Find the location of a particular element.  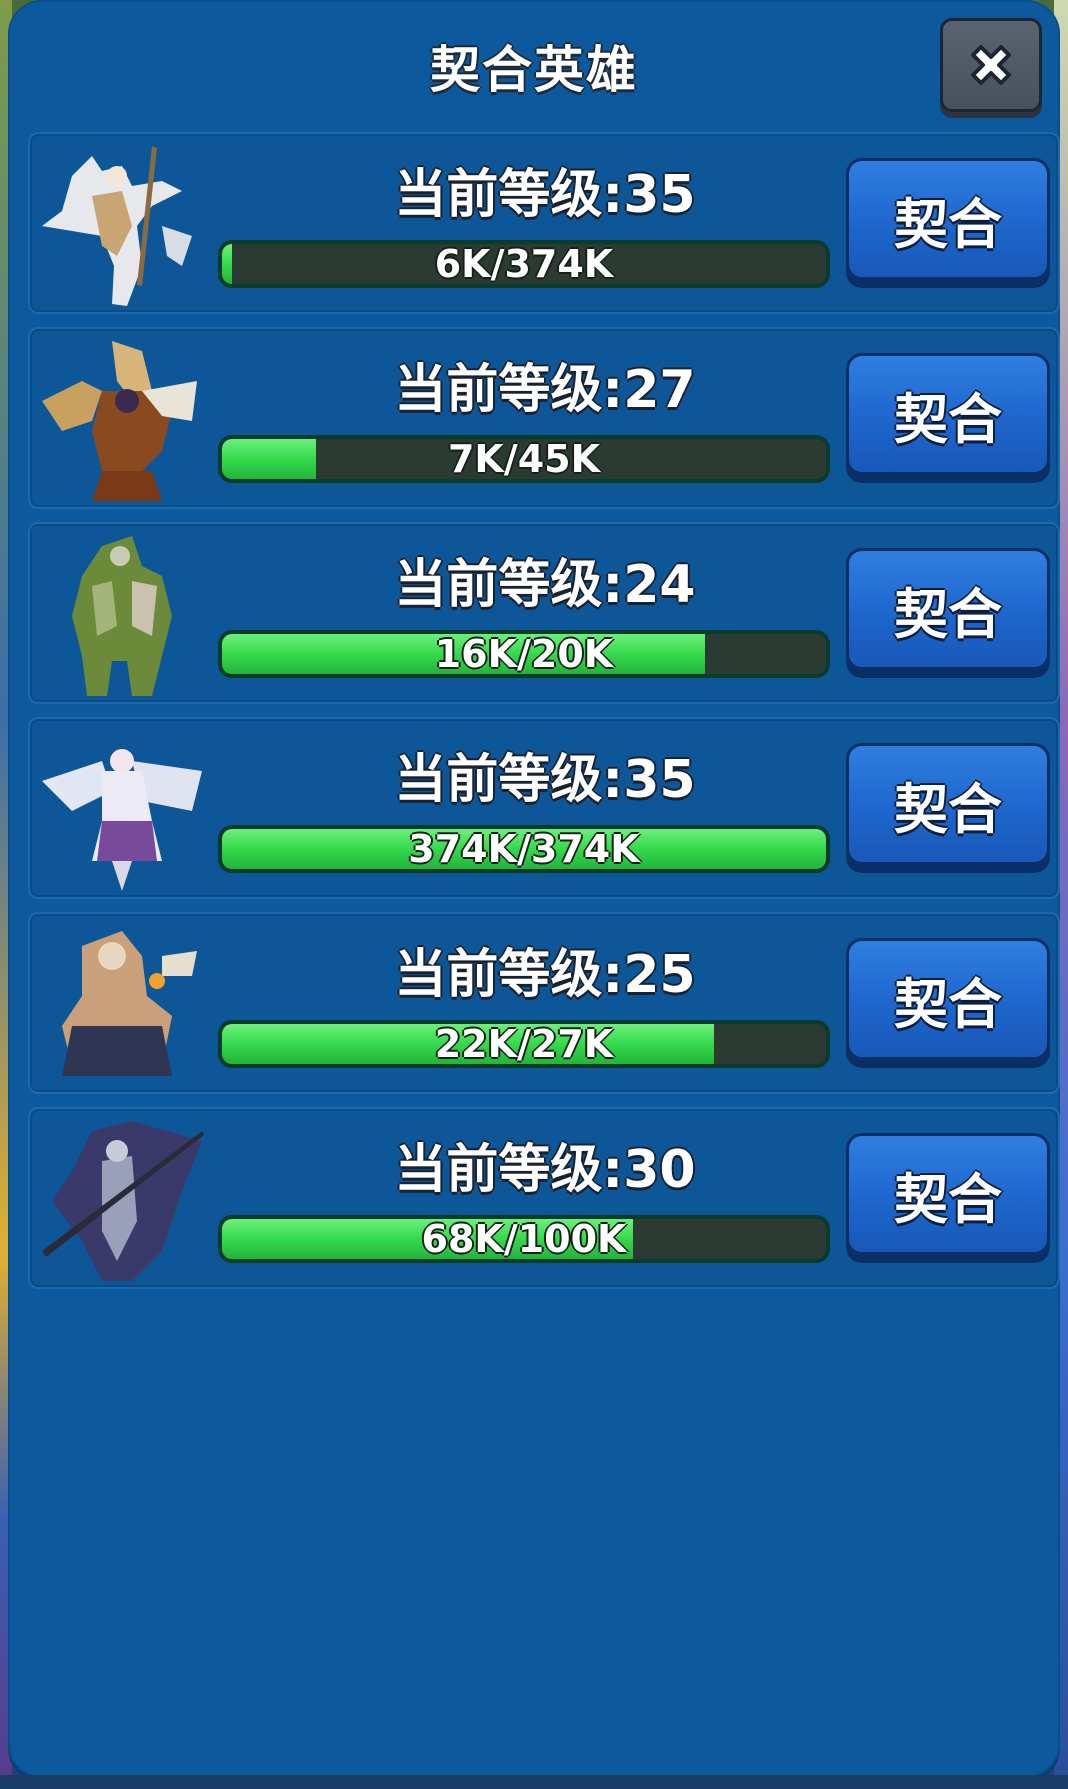

hero-row: 当前等级:30 68K/100K 契合 is located at coordinates (544, 1198).